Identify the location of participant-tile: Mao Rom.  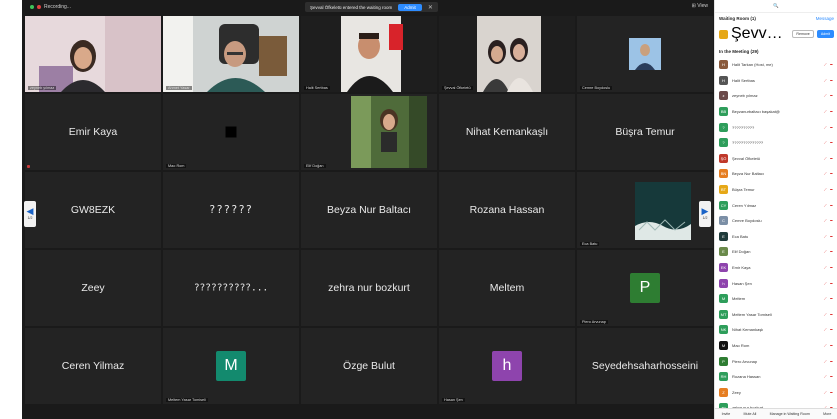
(231, 132).